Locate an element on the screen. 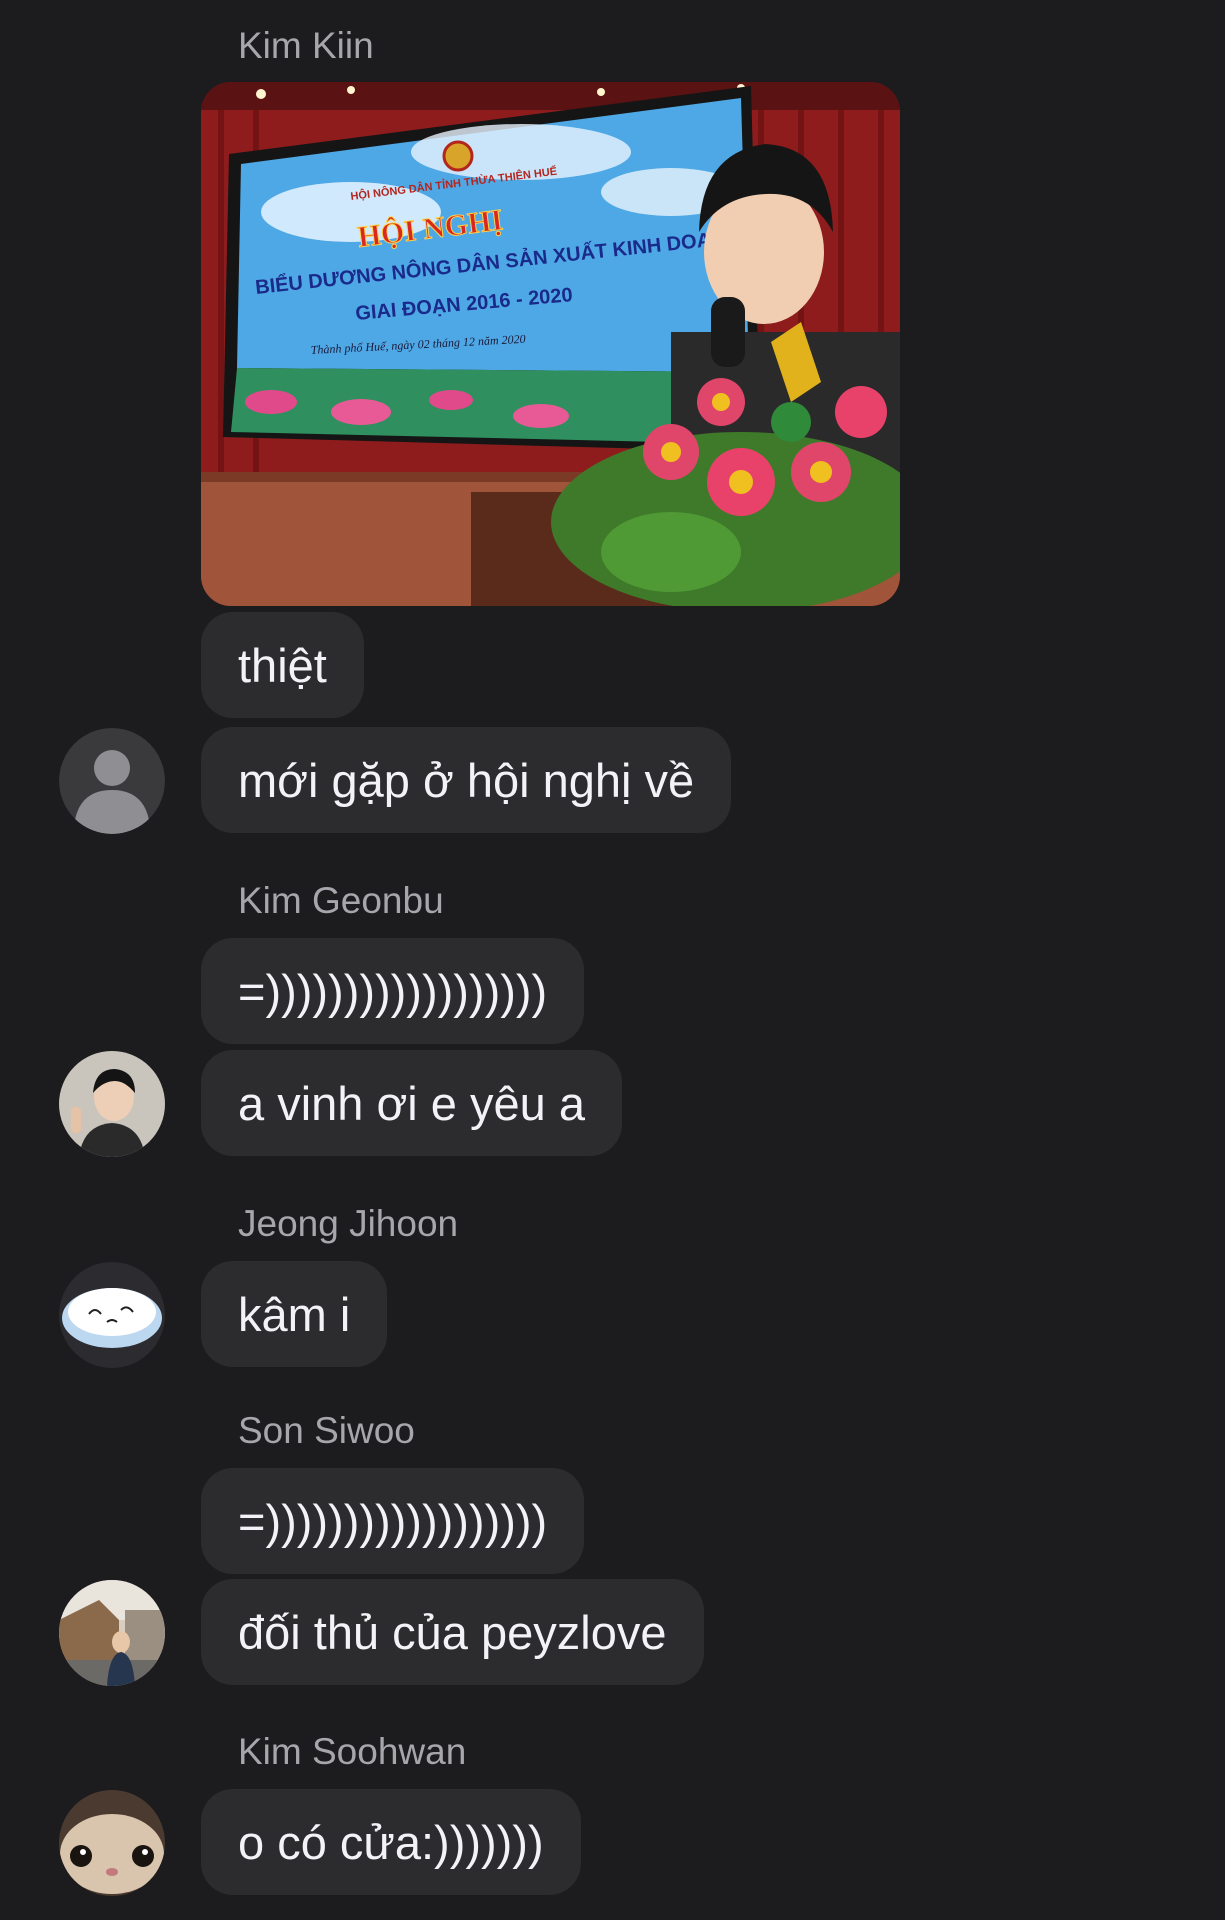  sender-name-kim-kiin: Kim Kiin is located at coordinates (306, 45).